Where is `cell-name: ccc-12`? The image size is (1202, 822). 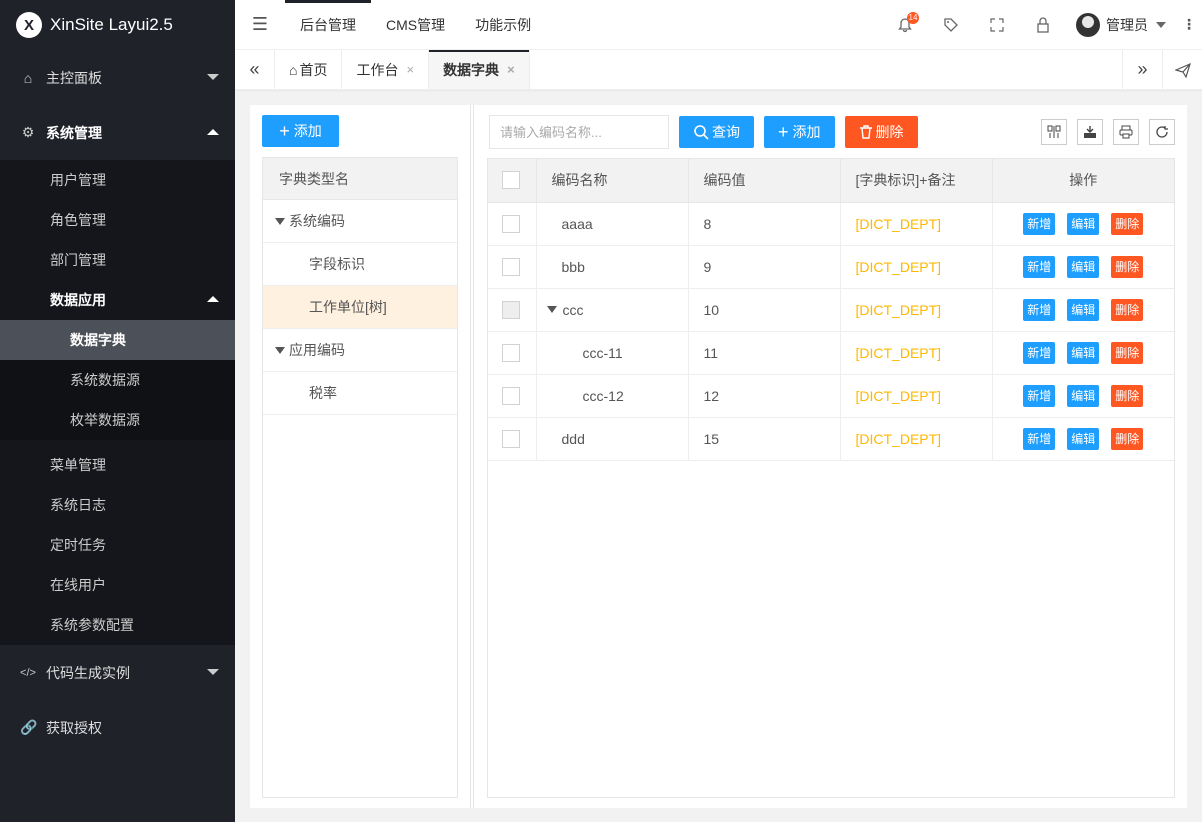
cell-name: ccc-12 is located at coordinates (612, 396).